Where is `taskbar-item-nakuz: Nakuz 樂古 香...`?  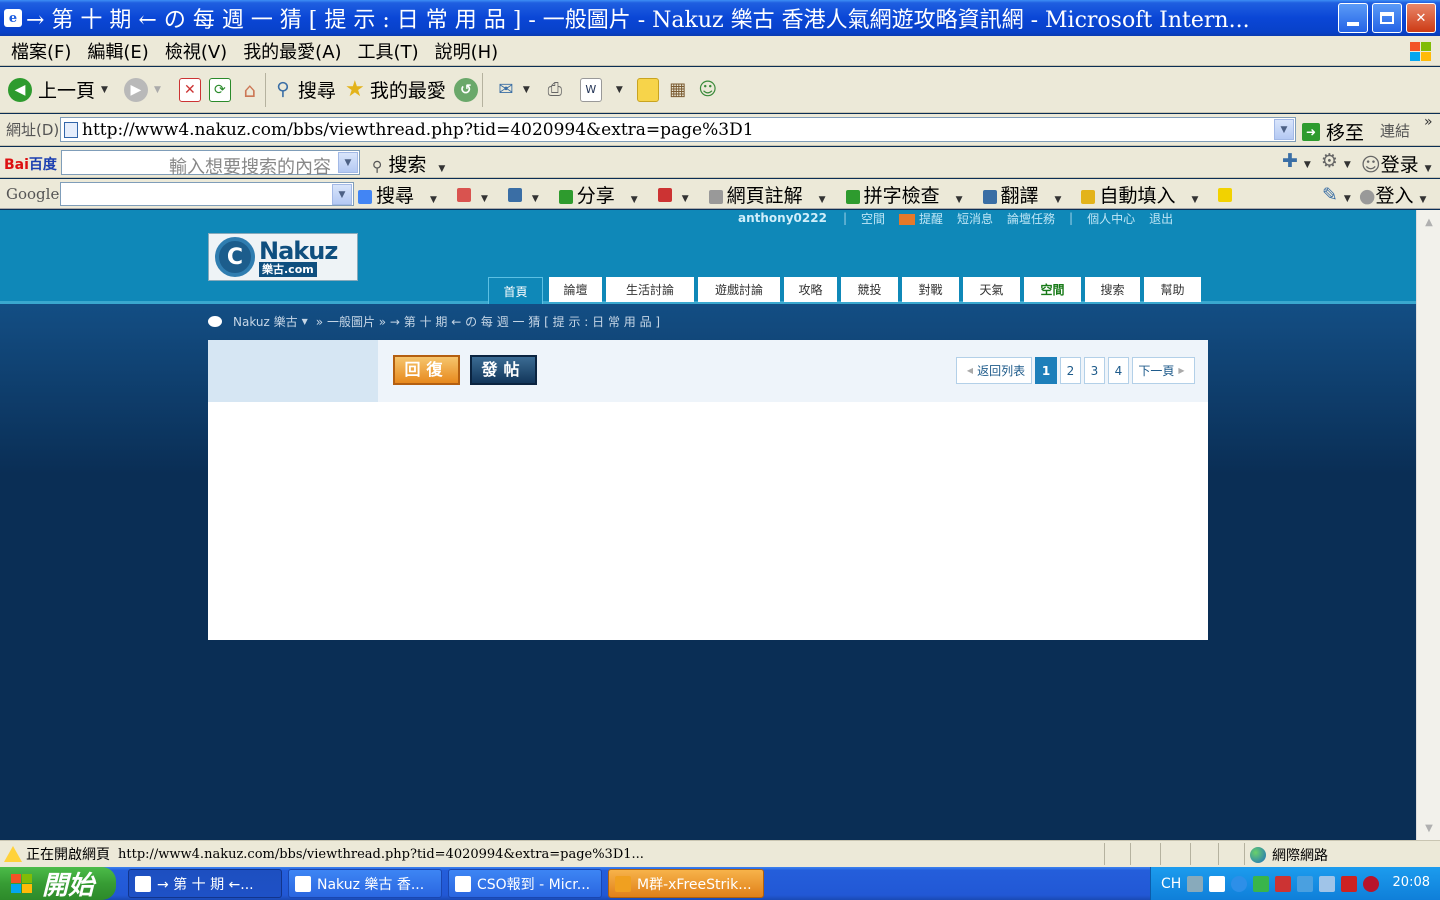
taskbar-item-nakuz: Nakuz 樂古 香... is located at coordinates (365, 883).